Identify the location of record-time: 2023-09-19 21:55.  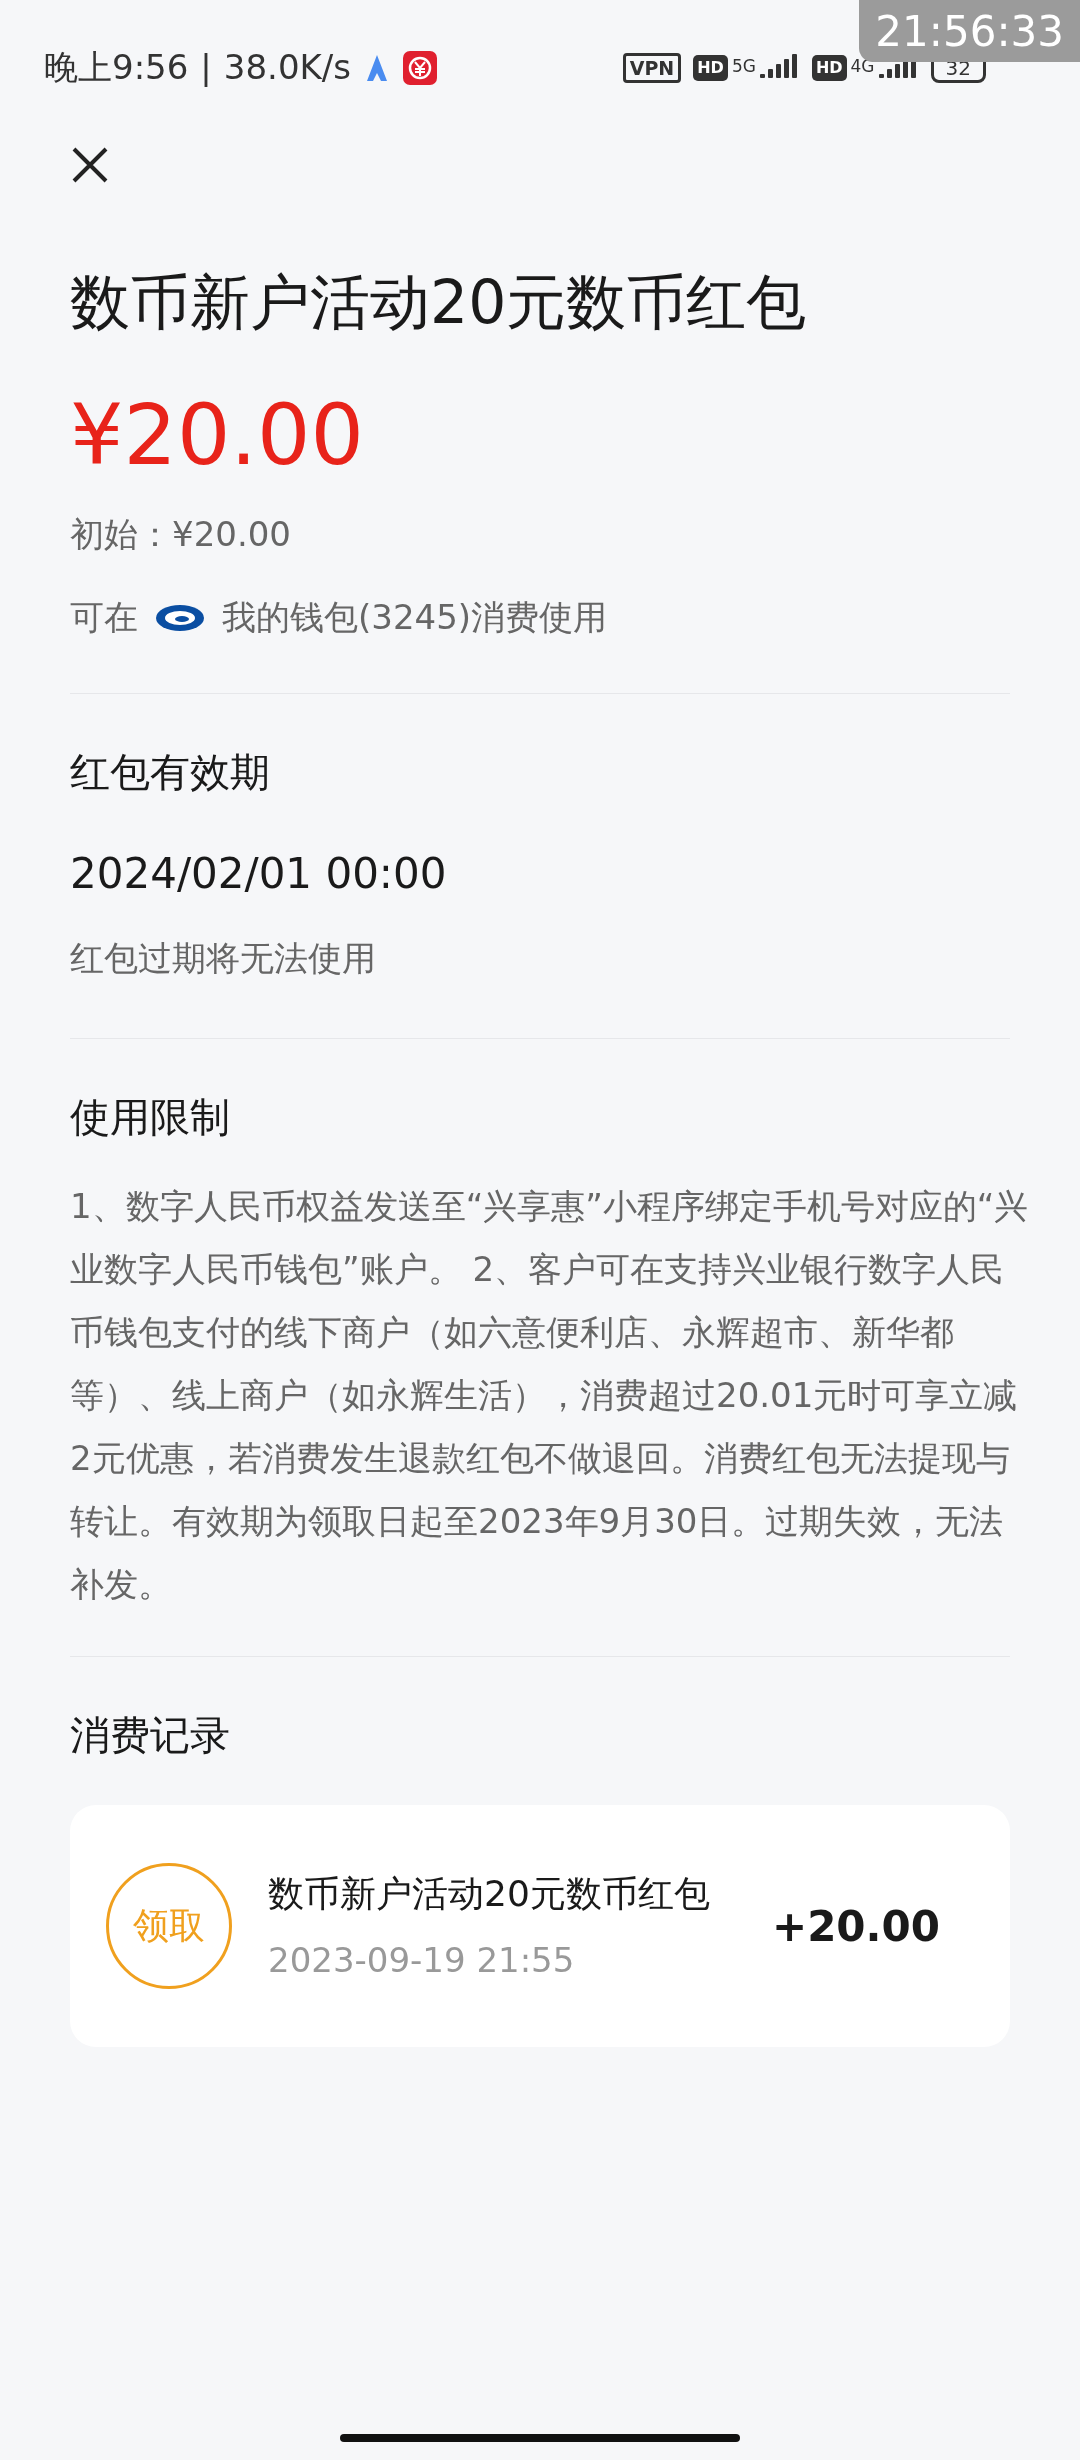
(422, 1960).